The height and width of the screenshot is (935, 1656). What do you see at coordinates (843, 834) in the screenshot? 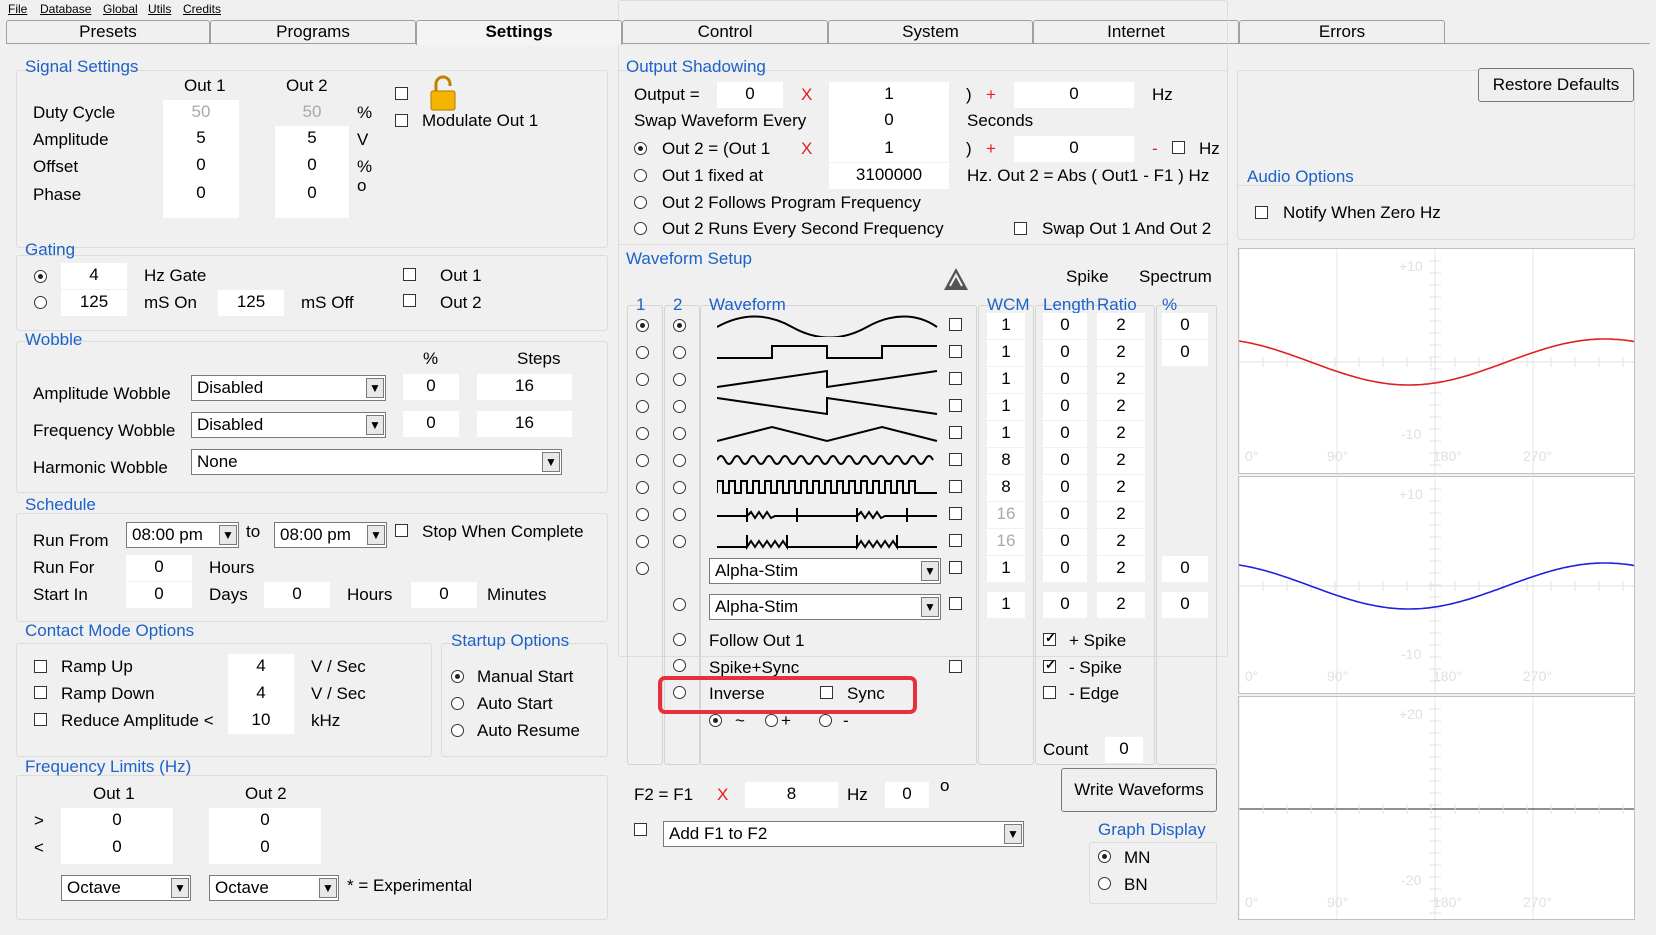
I see `add-f1-to-f2-select: Add F1 to F2 ▼` at bounding box center [843, 834].